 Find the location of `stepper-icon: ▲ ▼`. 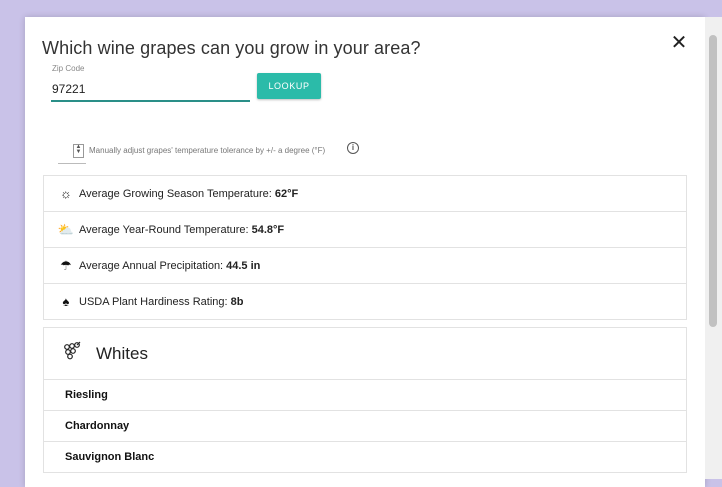

stepper-icon: ▲ ▼ is located at coordinates (78, 151).